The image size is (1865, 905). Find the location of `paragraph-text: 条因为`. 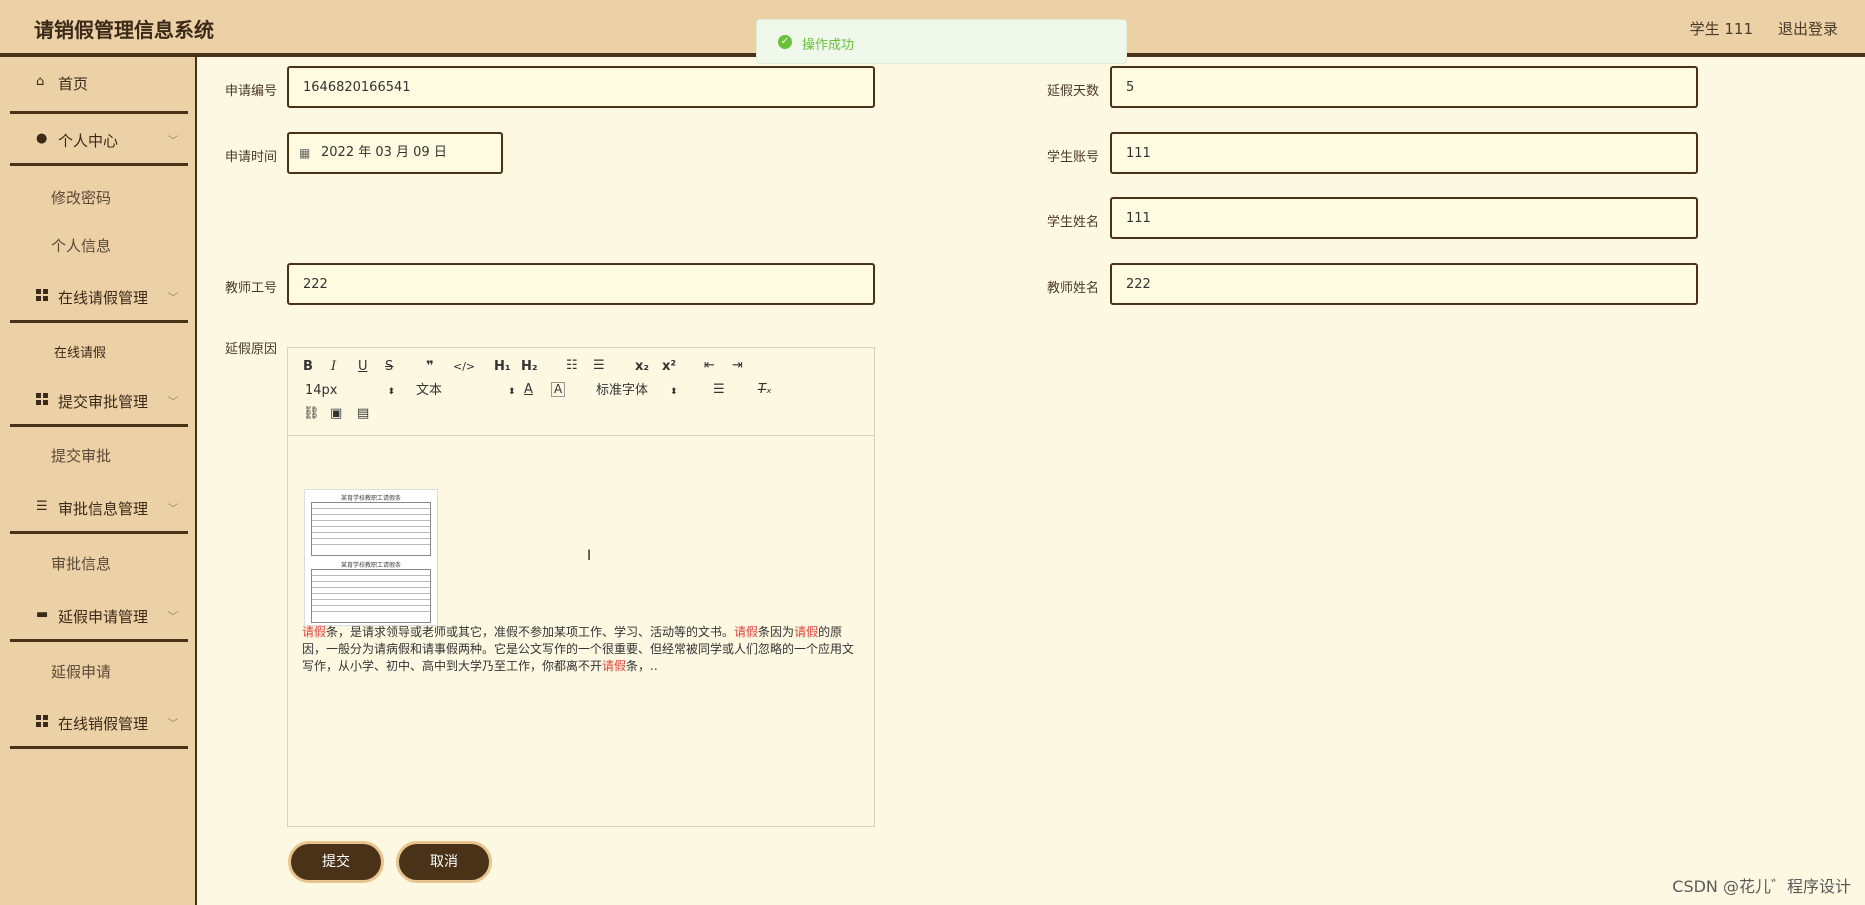

paragraph-text: 条因为 is located at coordinates (776, 632).